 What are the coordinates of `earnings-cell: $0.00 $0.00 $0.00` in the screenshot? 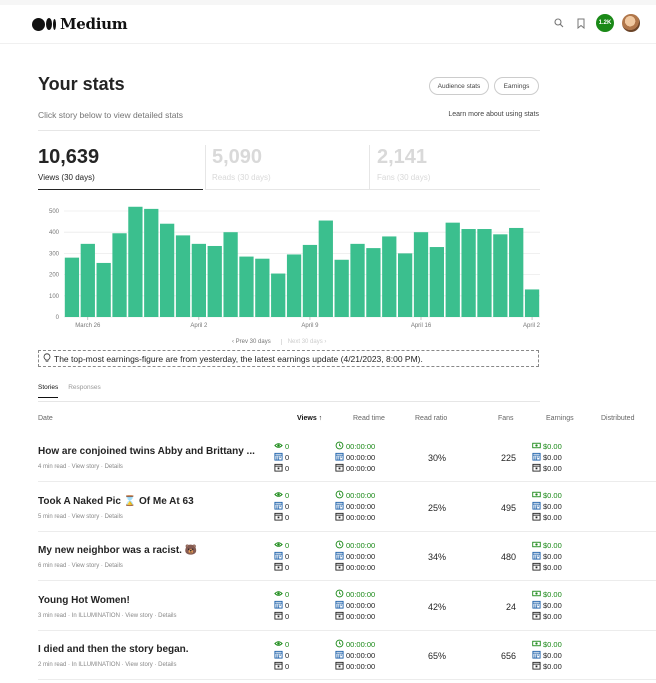 It's located at (547, 606).